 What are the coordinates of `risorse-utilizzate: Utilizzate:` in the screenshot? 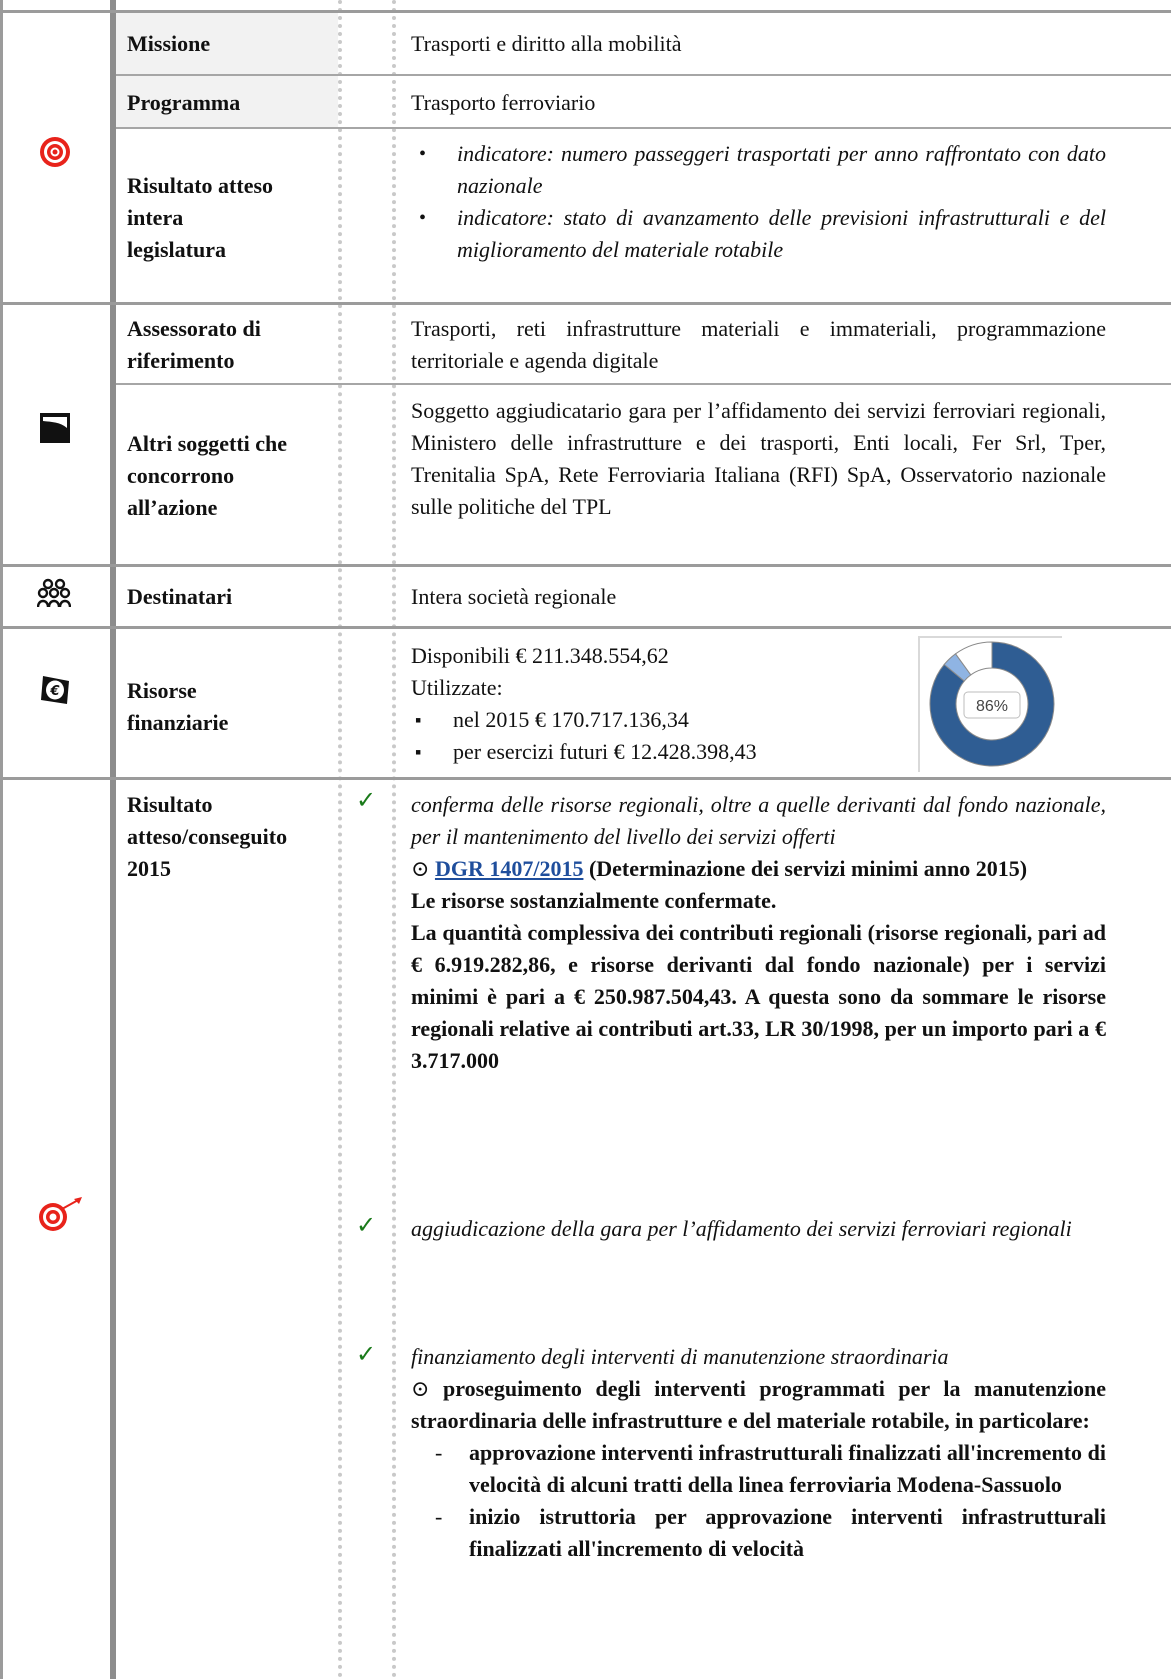 It's located at (457, 687).